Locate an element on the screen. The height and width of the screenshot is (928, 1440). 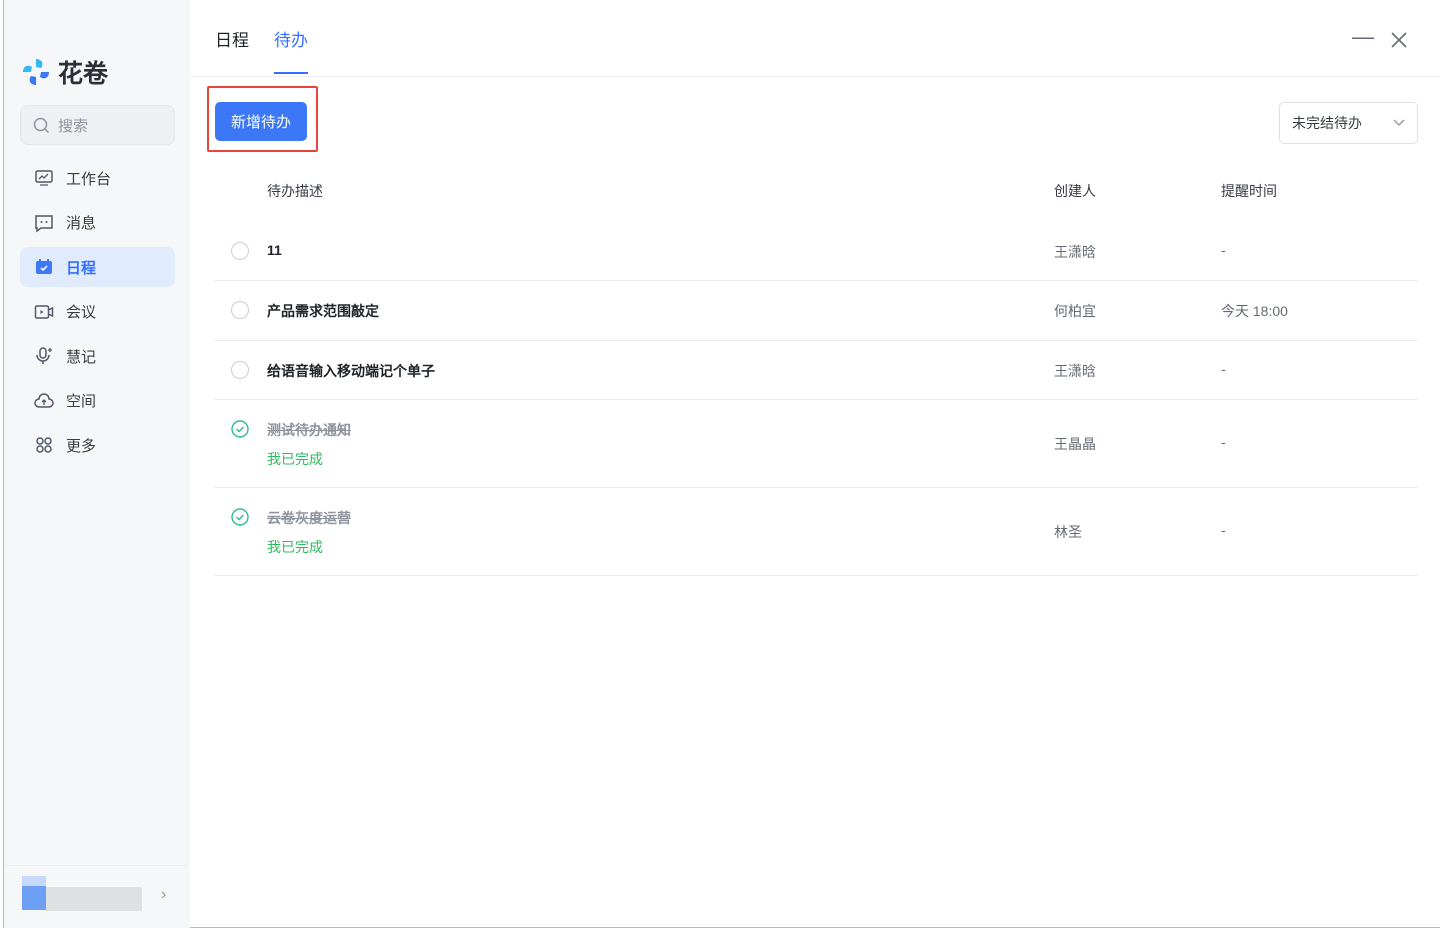
todo-creator: 何柏宜 is located at coordinates (1075, 311).